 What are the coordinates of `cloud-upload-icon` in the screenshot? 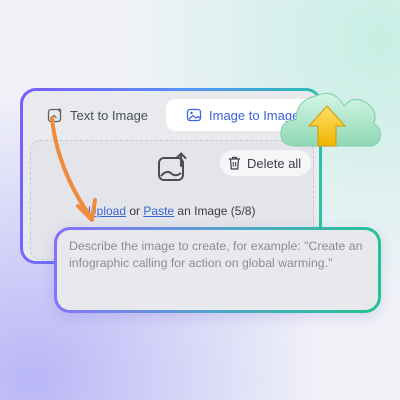 It's located at (330, 120).